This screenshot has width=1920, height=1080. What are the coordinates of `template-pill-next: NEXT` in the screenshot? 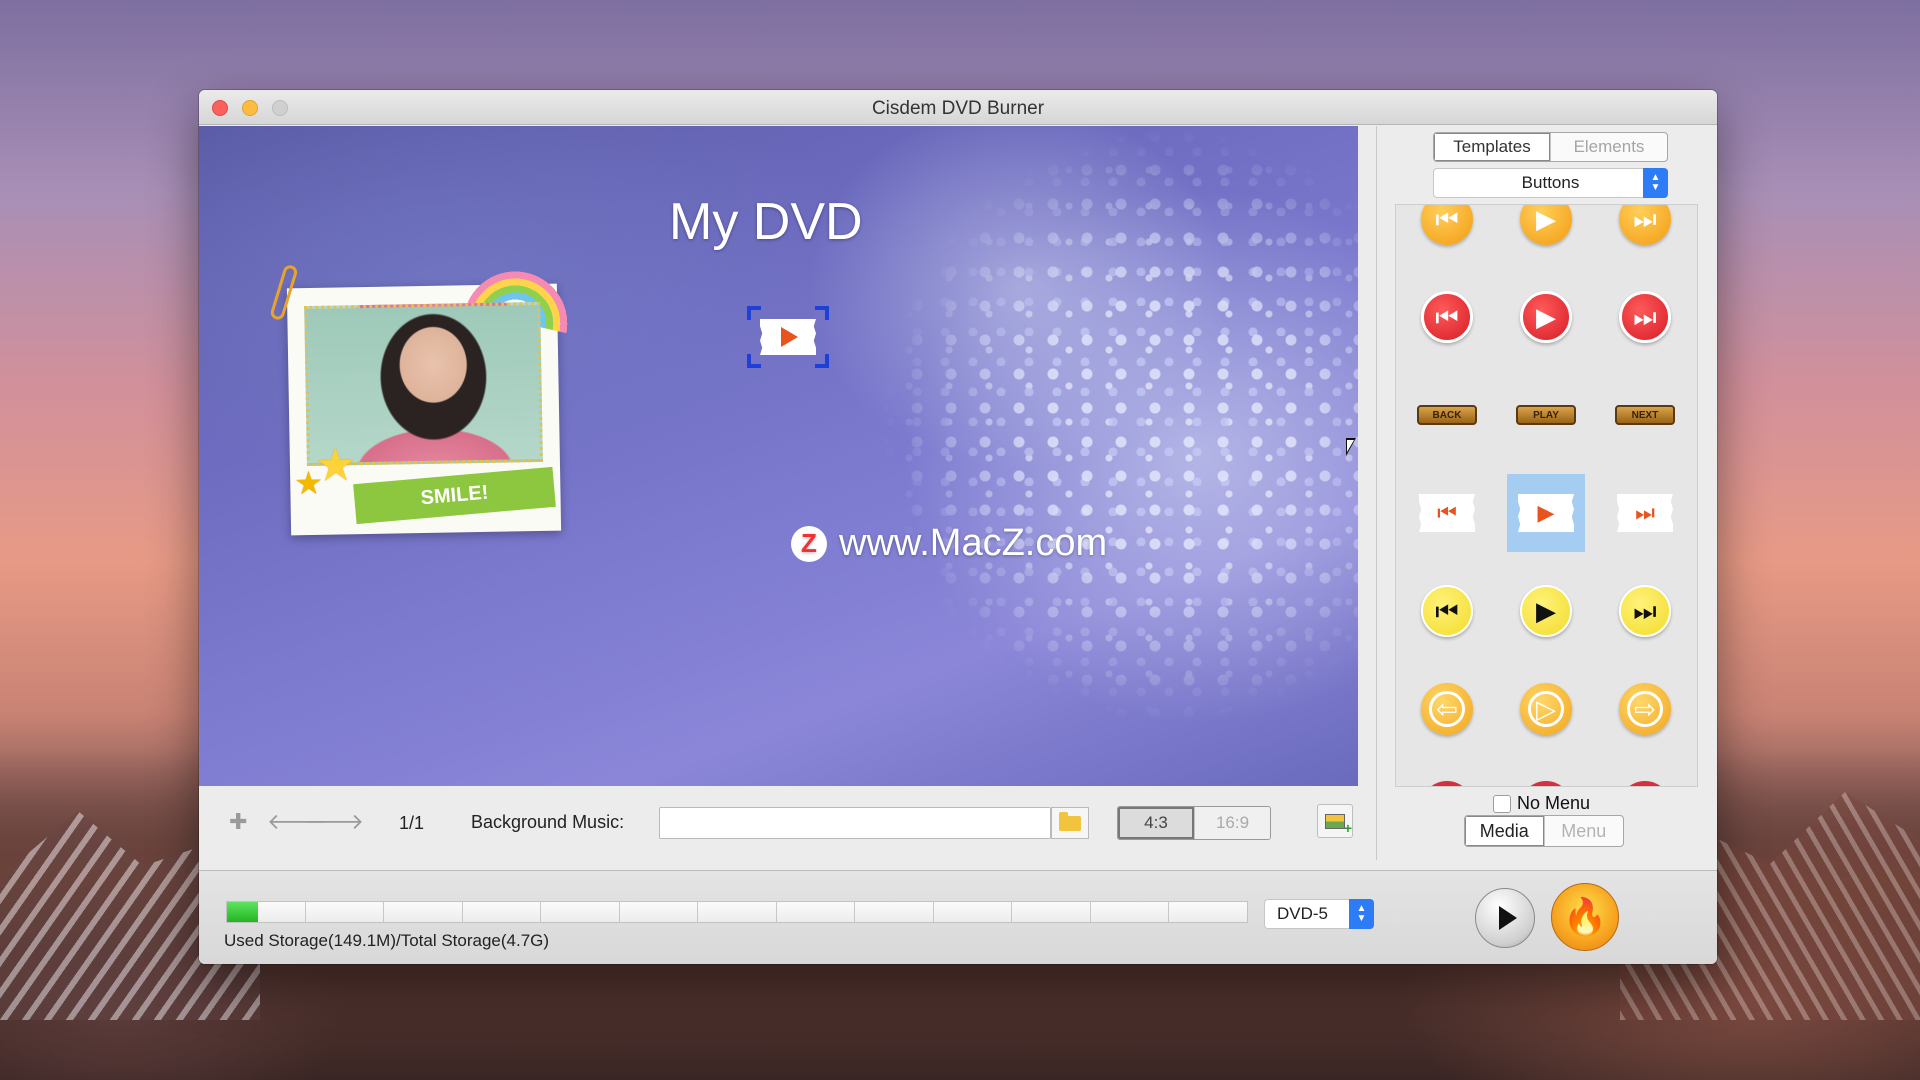 It's located at (1645, 415).